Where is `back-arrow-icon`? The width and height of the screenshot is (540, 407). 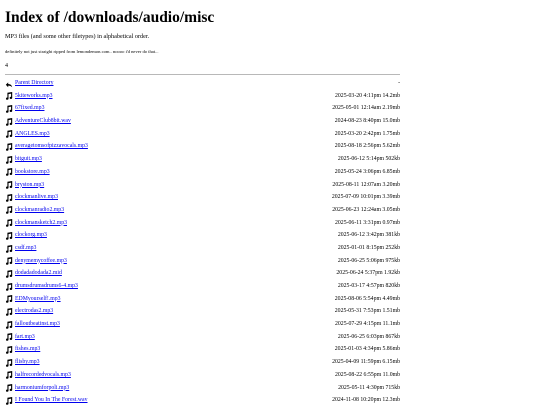
back-arrow-icon is located at coordinates (9, 84).